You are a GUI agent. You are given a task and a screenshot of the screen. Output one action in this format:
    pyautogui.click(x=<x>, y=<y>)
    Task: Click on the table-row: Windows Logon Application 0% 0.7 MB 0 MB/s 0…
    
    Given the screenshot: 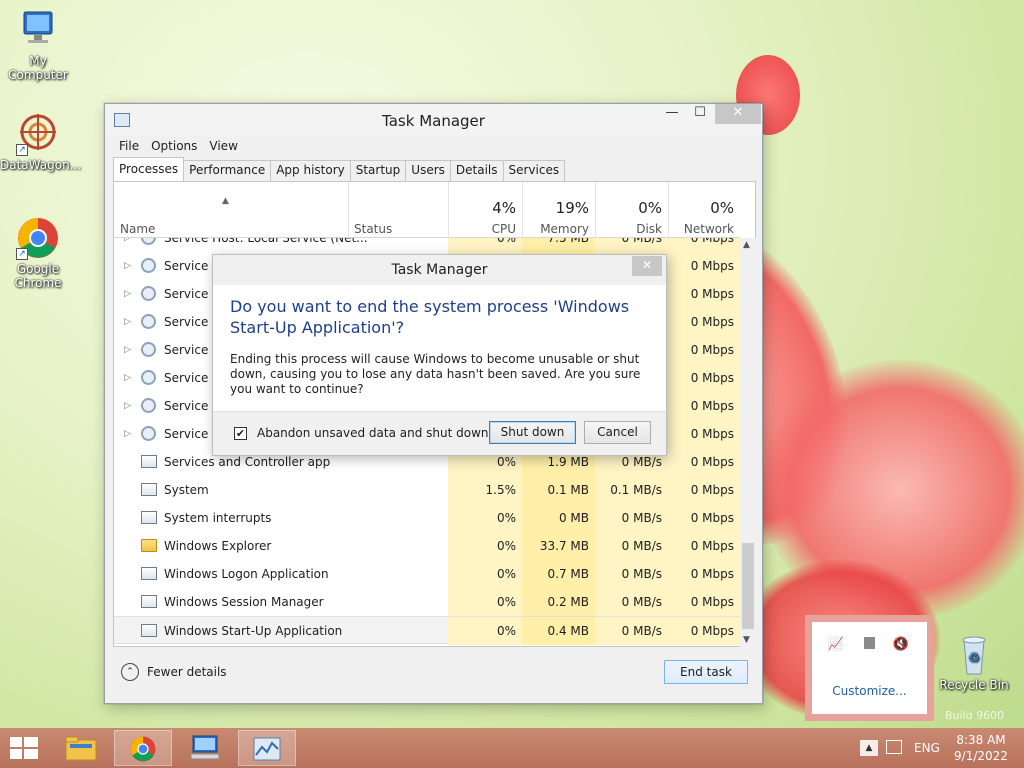 What is the action you would take?
    pyautogui.click(x=427, y=574)
    